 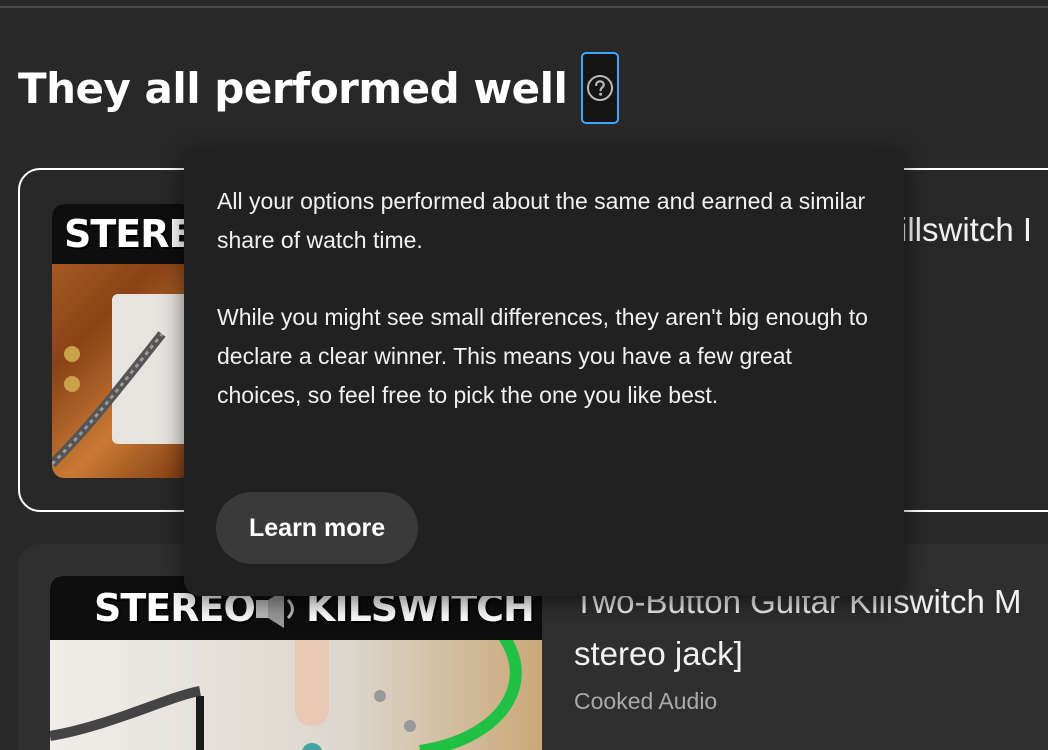 I want to click on learn-more-button: Learn more, so click(x=317, y=528).